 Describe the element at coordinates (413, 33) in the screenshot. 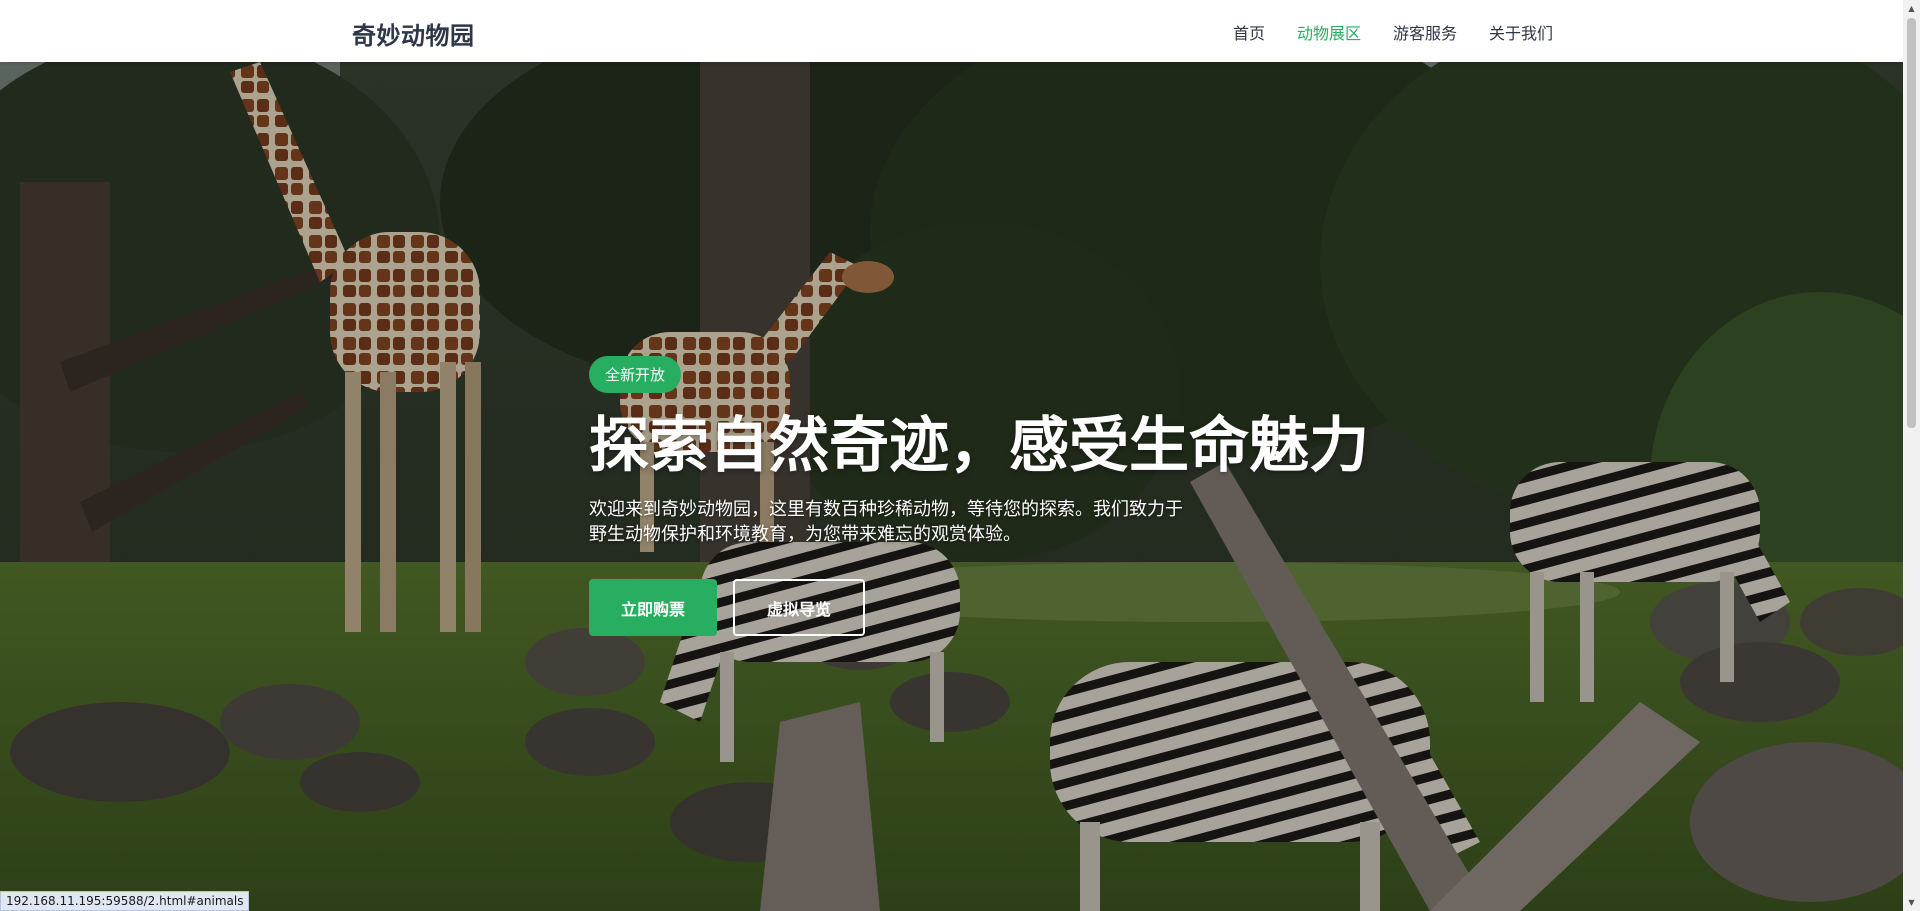

I see `brand-logo: 奇妙动物园` at that location.